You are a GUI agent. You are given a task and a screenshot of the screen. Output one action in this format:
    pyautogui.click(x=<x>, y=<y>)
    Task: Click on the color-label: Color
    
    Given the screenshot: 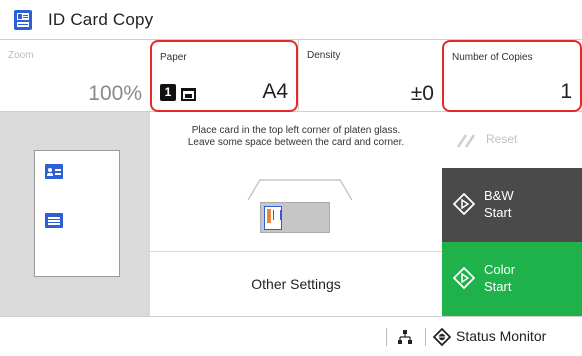 What is the action you would take?
    pyautogui.click(x=500, y=269)
    